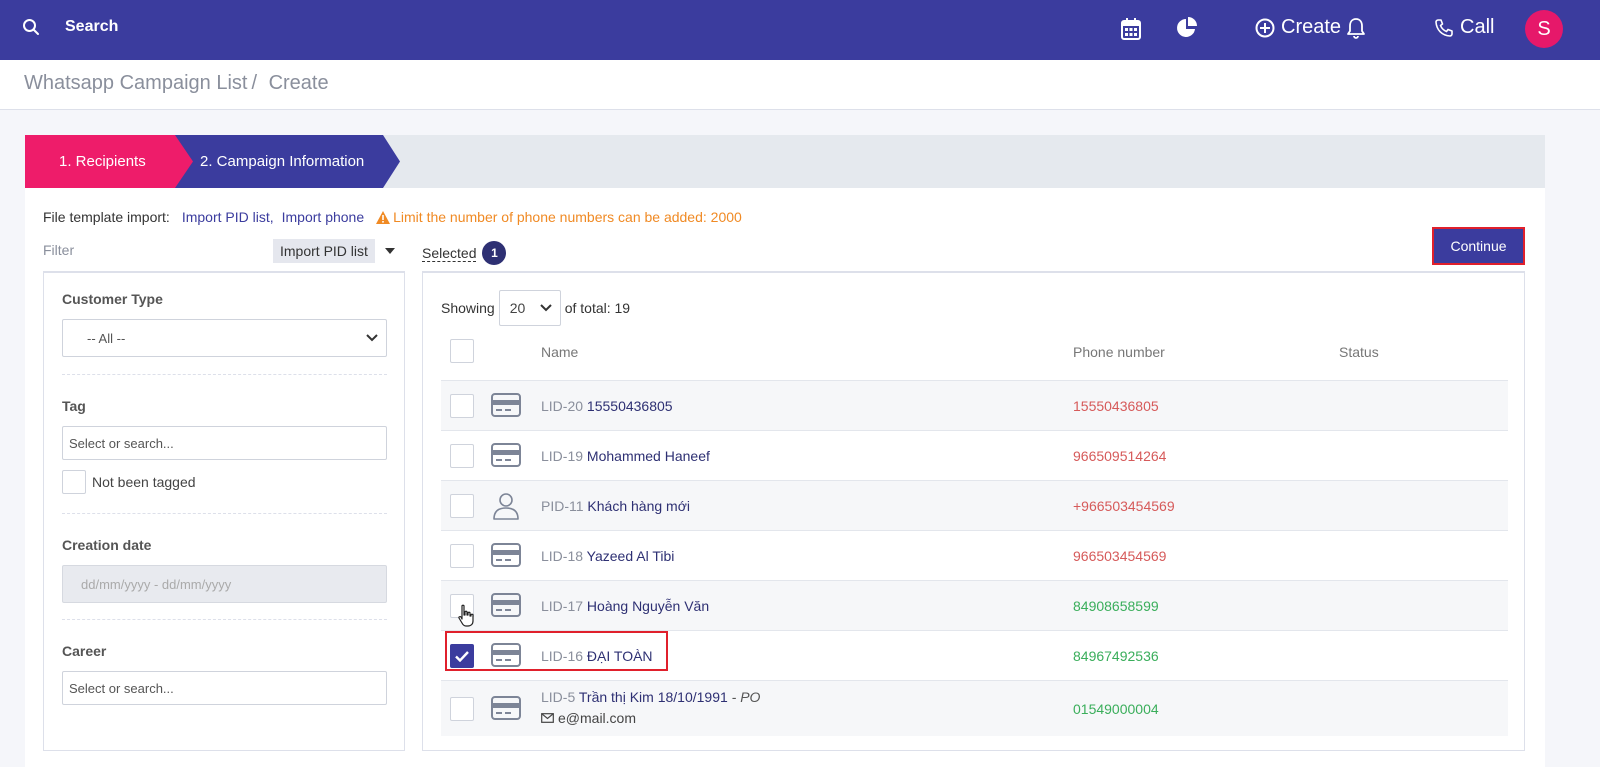 This screenshot has height=767, width=1600. What do you see at coordinates (462, 351) in the screenshot?
I see `select-all-checkbox` at bounding box center [462, 351].